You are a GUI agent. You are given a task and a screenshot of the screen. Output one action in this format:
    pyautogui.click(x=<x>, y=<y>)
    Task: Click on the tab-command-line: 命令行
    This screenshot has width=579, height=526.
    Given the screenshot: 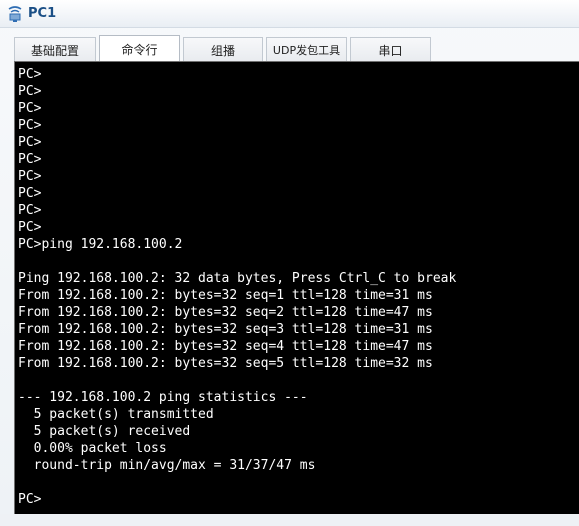 What is the action you would take?
    pyautogui.click(x=139, y=48)
    